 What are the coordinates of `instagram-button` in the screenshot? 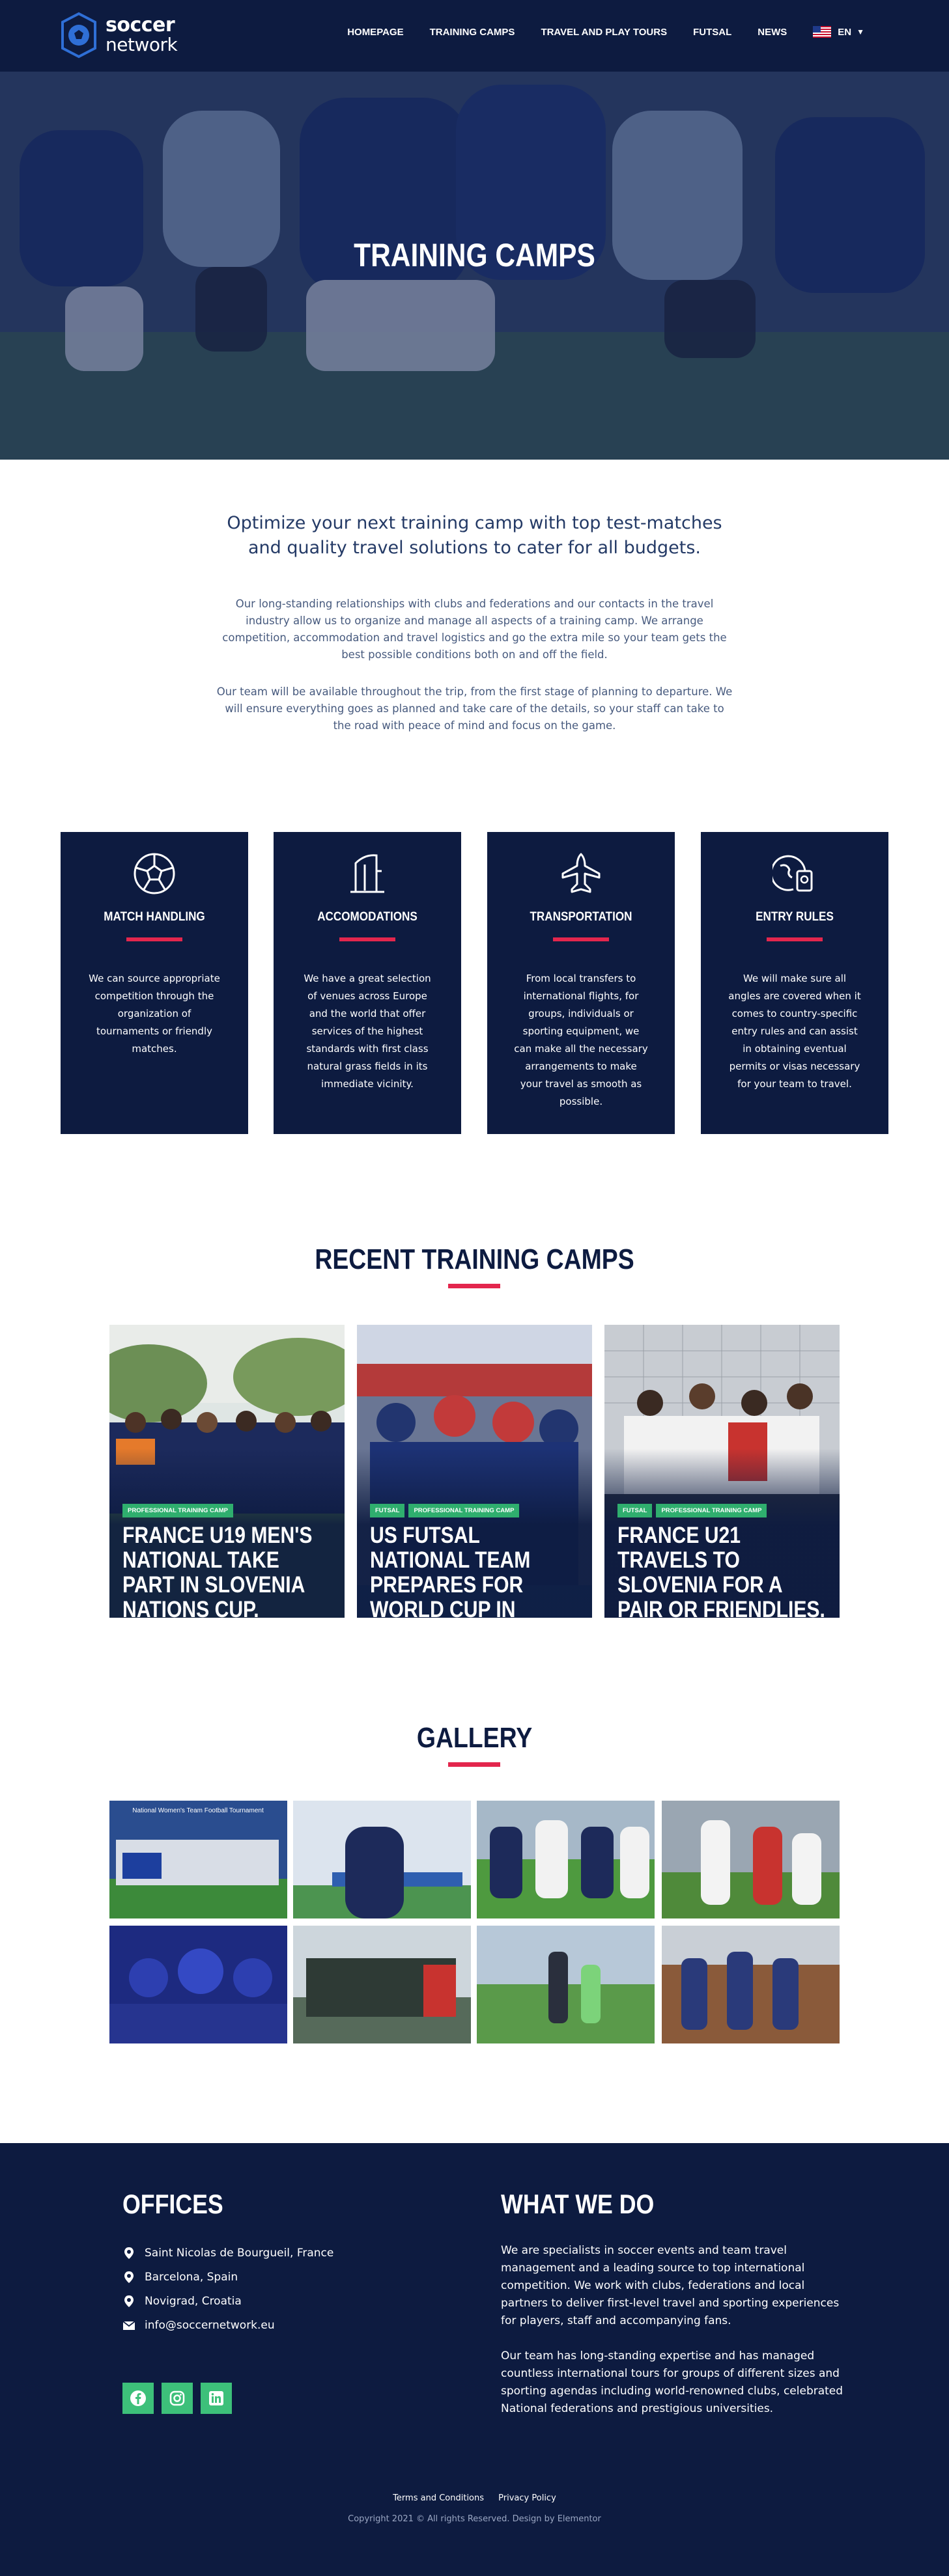 It's located at (177, 2398).